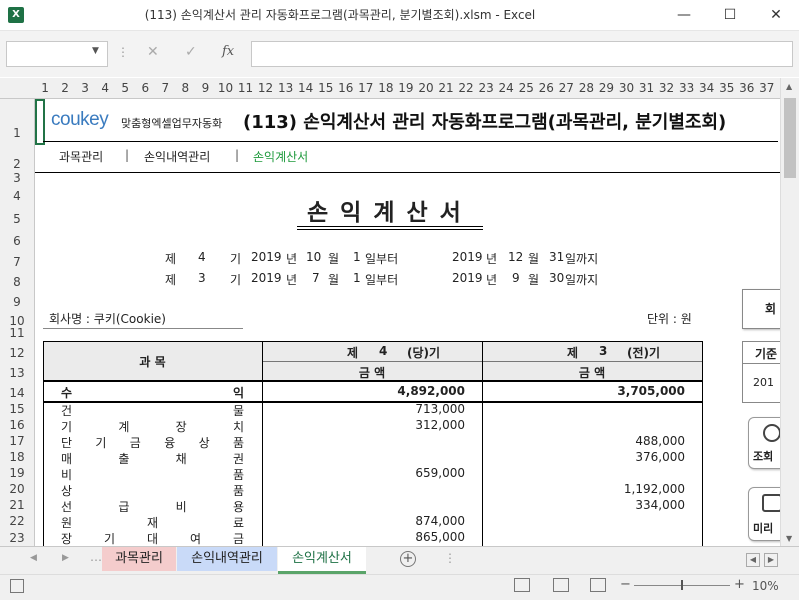 The height and width of the screenshot is (600, 799). I want to click on column-header-cell: 32, so click(667, 88).